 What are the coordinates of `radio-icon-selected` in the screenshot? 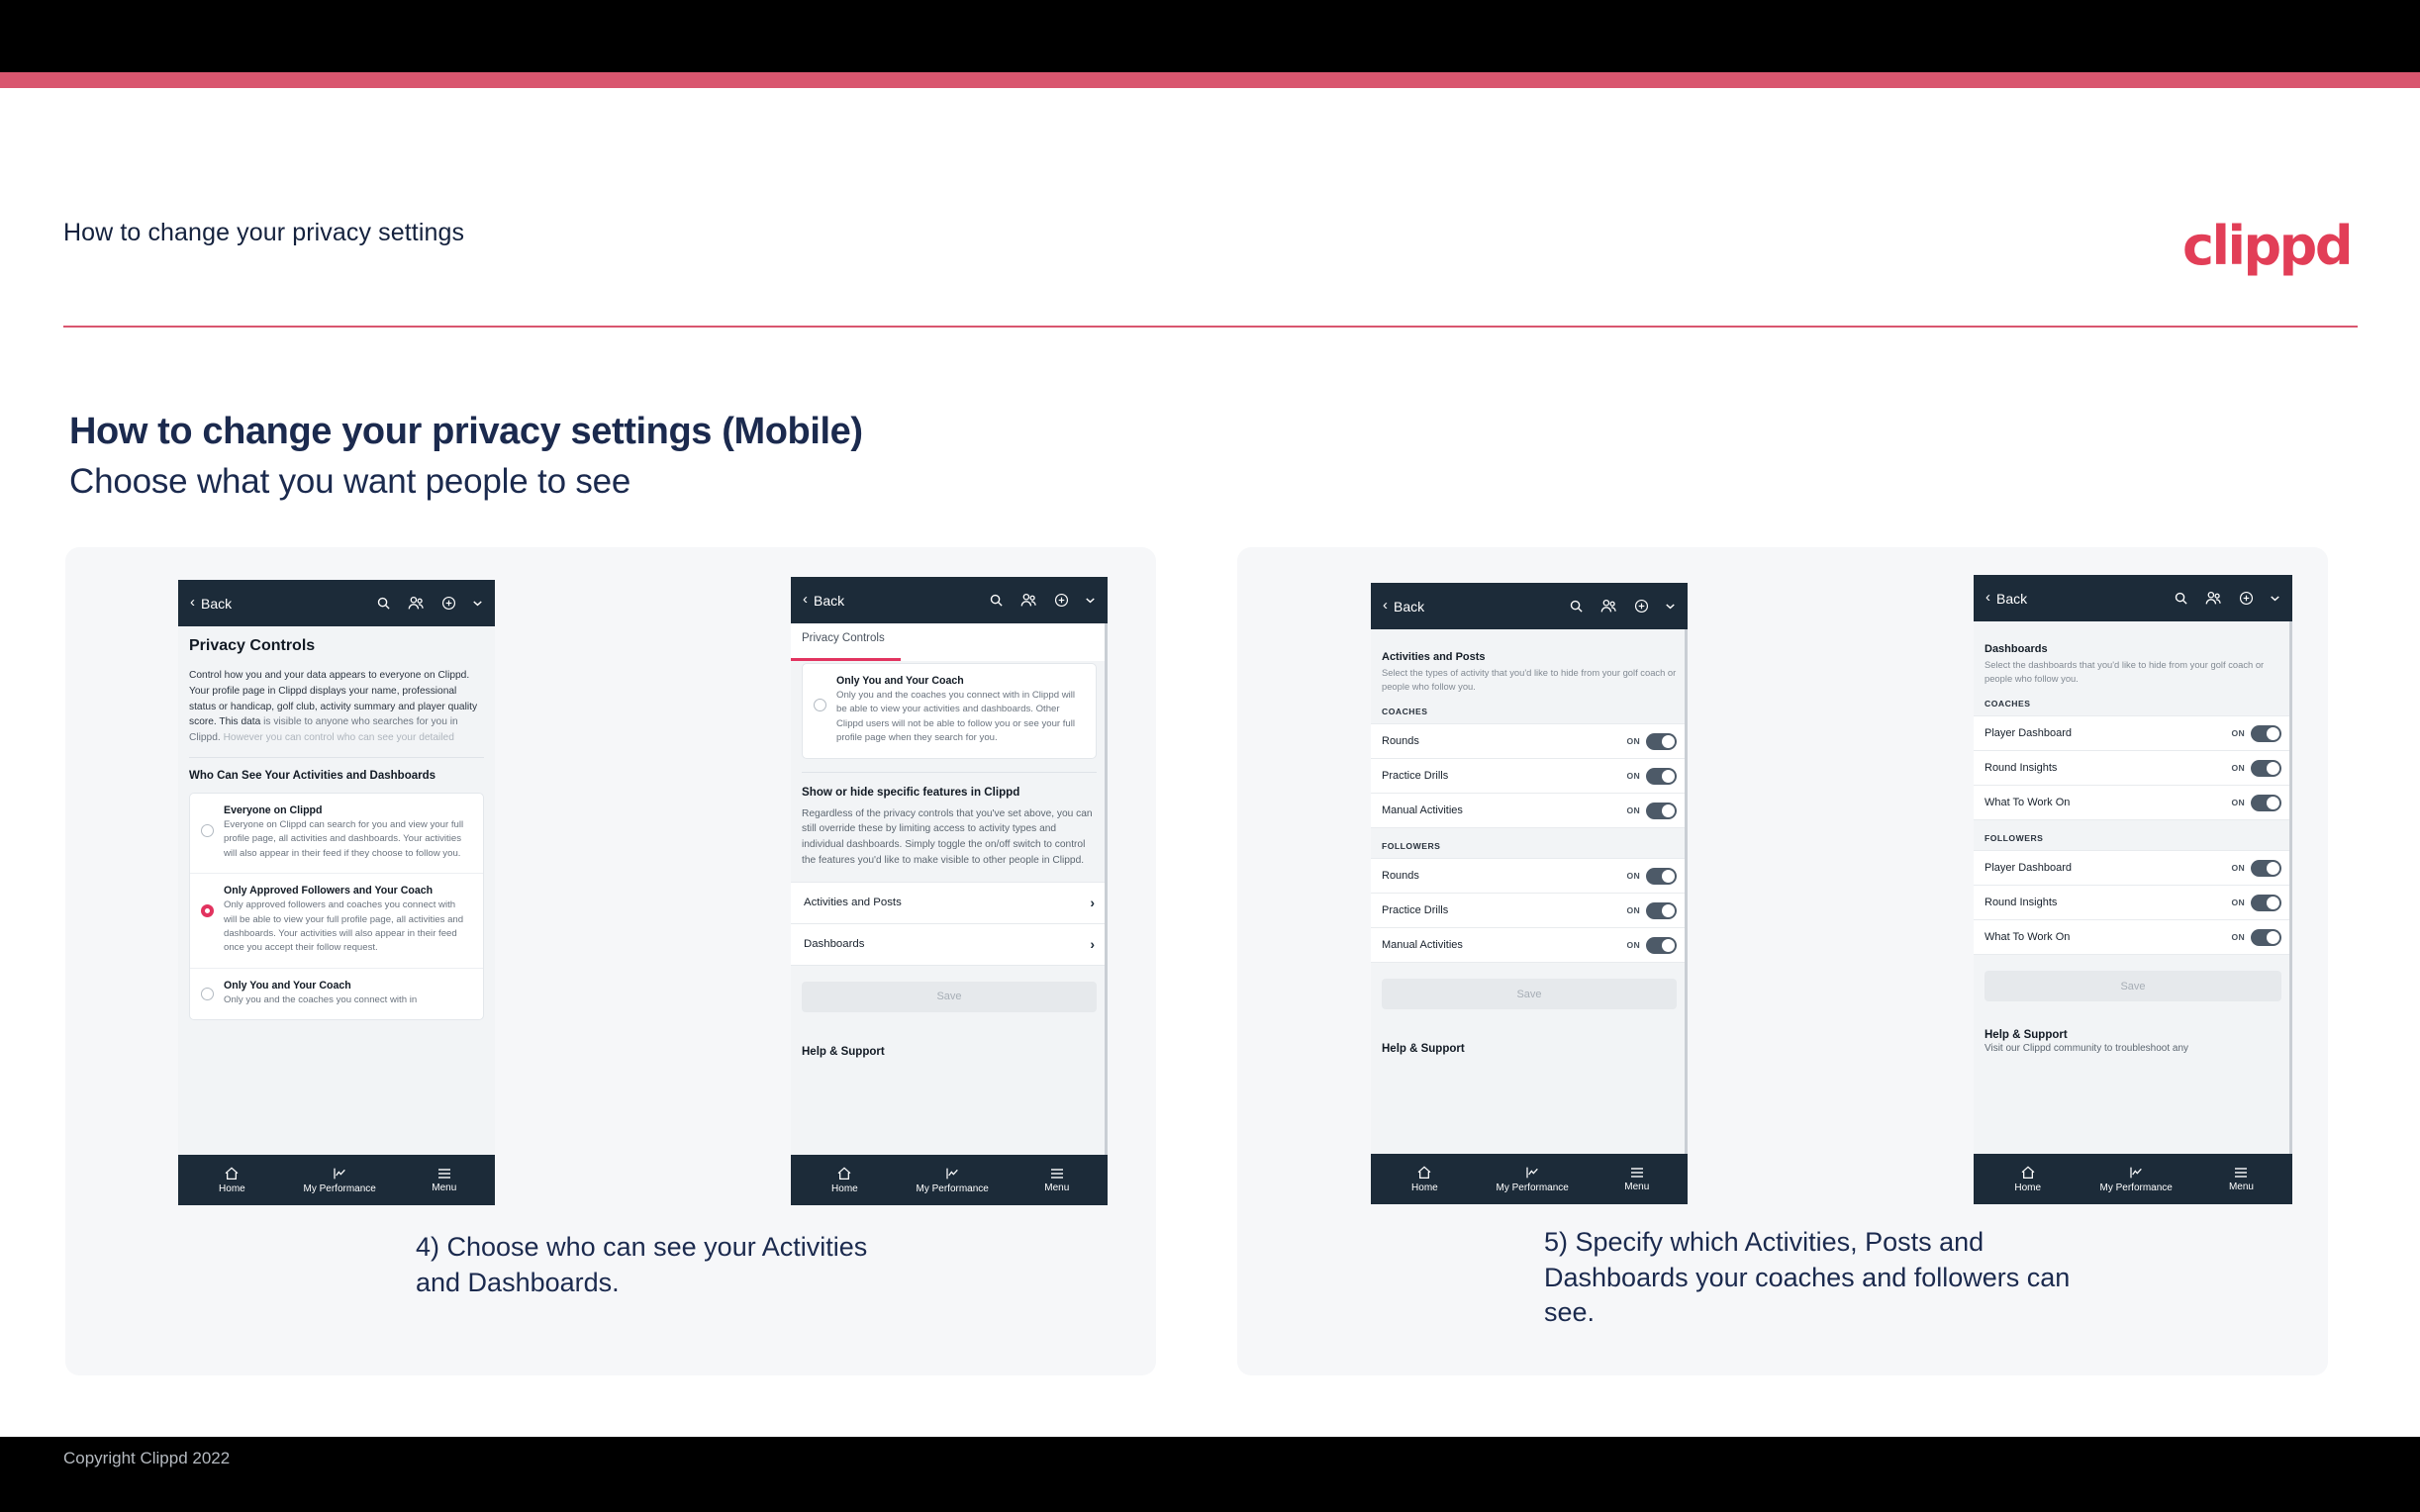 It's located at (207, 911).